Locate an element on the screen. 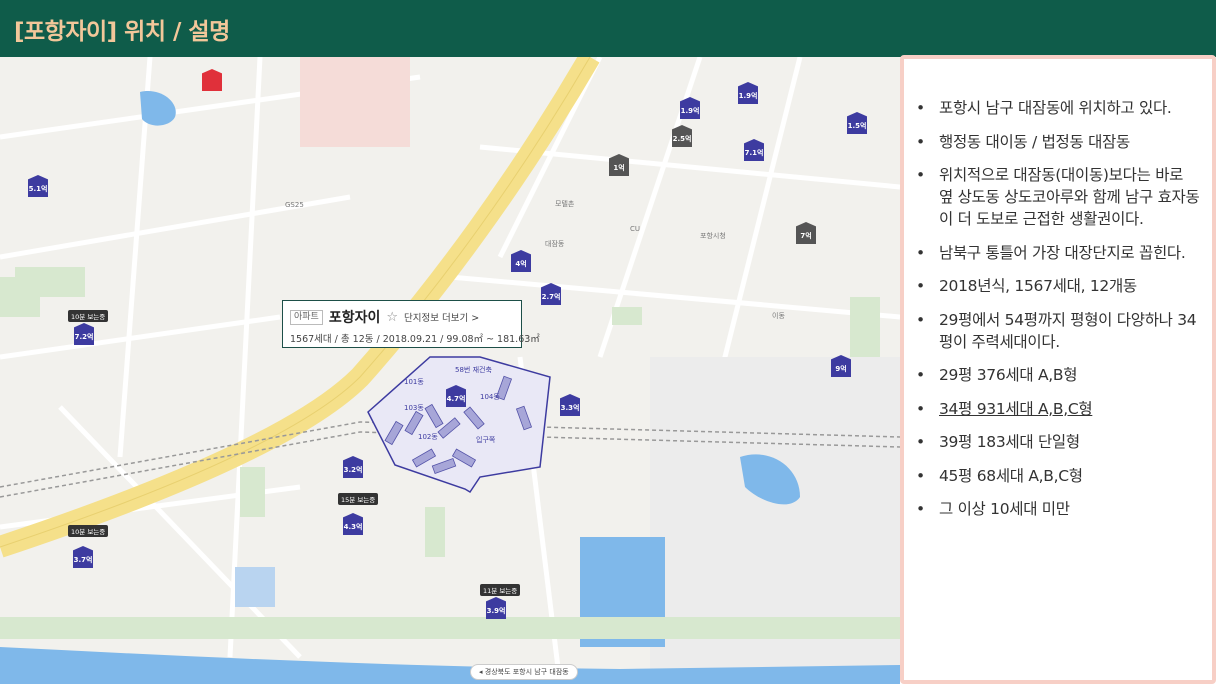  price-pin: 2.7억 is located at coordinates (551, 294).